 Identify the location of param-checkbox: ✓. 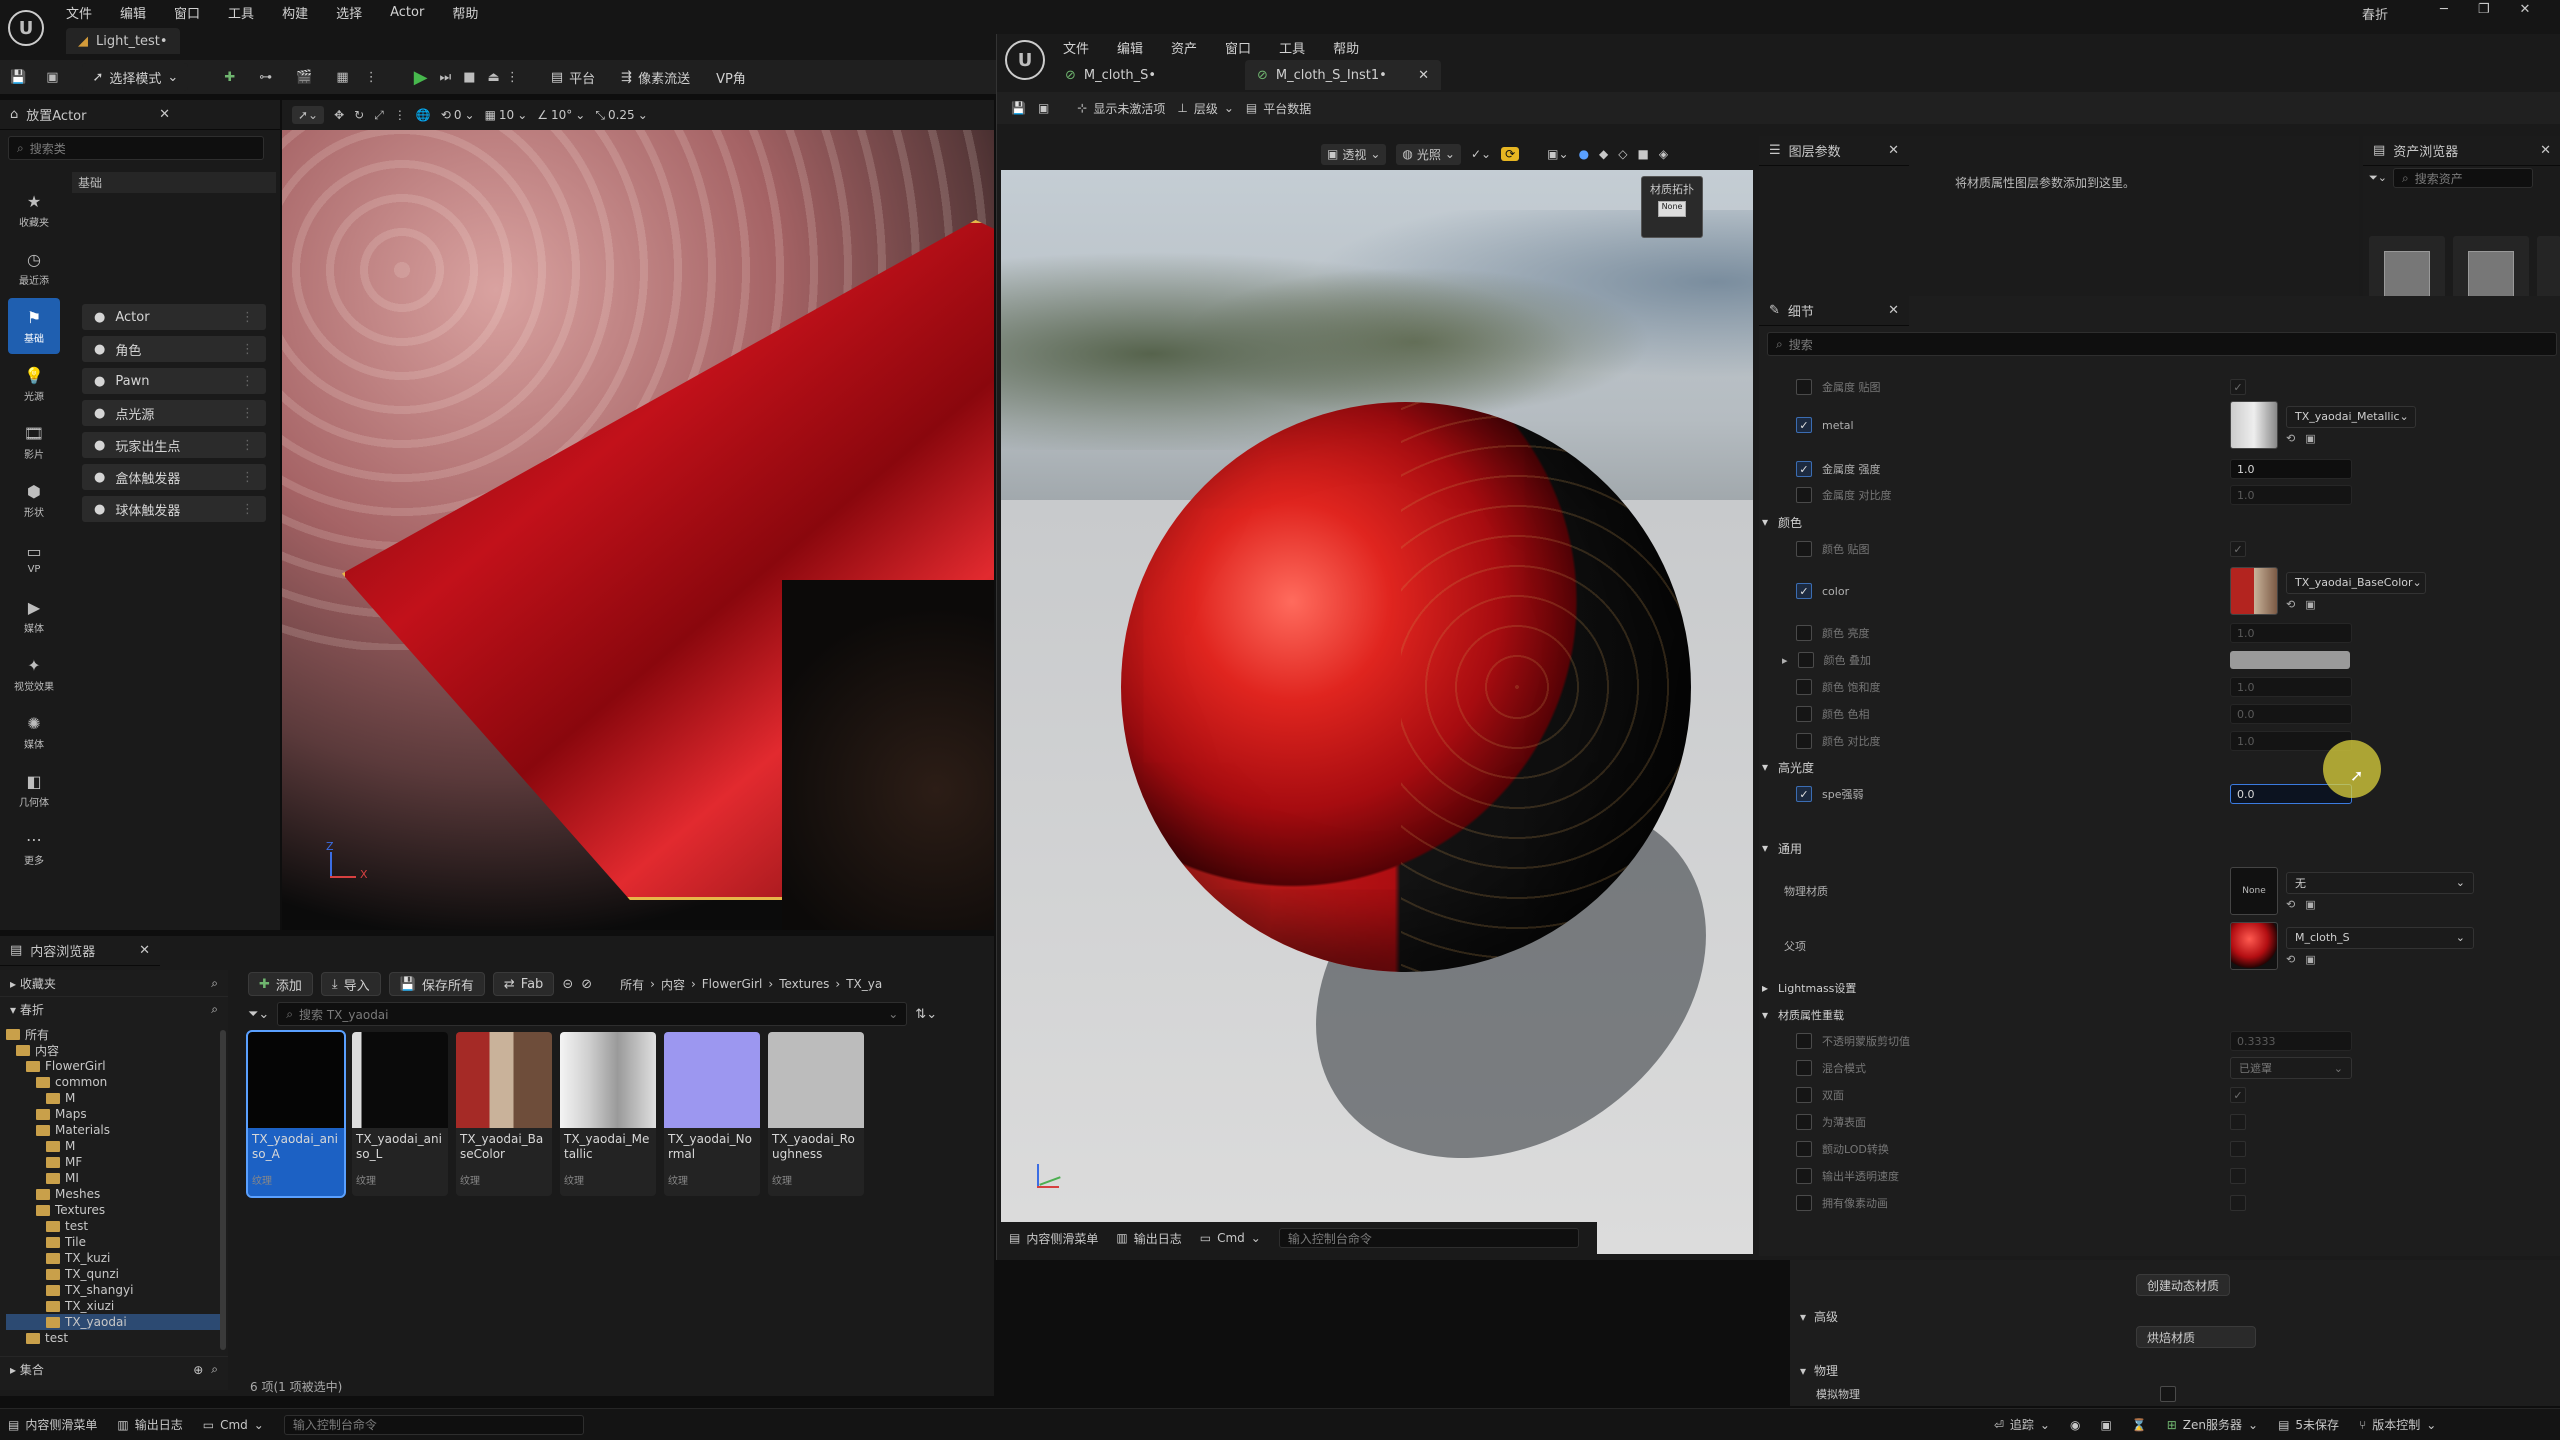
(2238, 1095).